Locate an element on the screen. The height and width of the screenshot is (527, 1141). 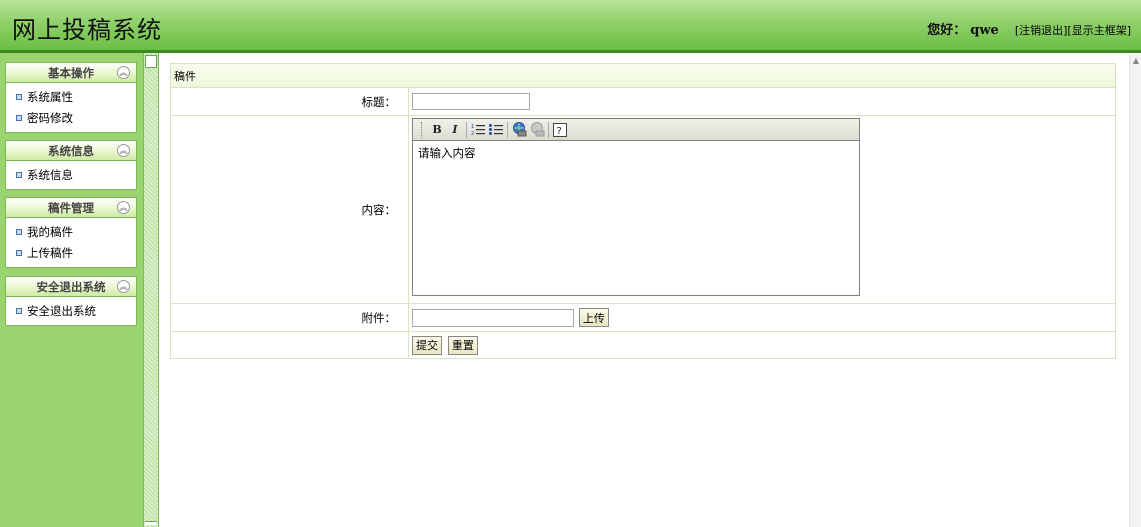
submit-button: 提交 is located at coordinates (427, 345).